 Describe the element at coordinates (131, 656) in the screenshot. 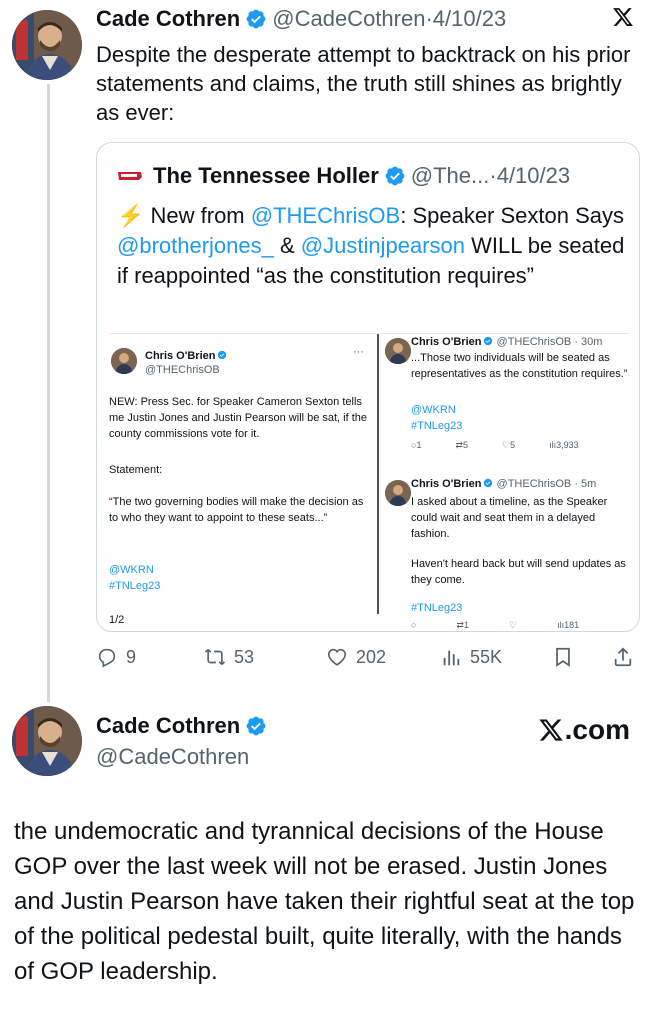

I see `reply-count: 9` at that location.